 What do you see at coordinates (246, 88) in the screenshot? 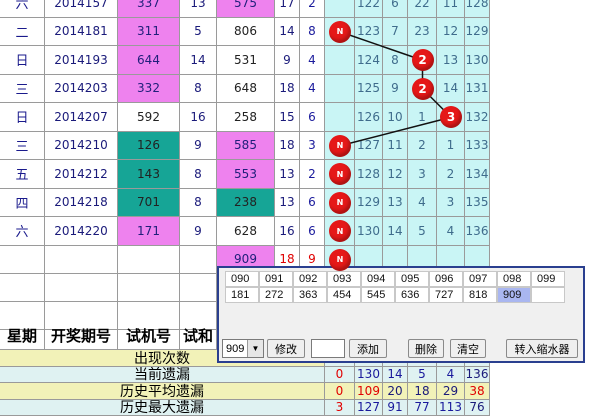
I see `sum-cell: 648` at bounding box center [246, 88].